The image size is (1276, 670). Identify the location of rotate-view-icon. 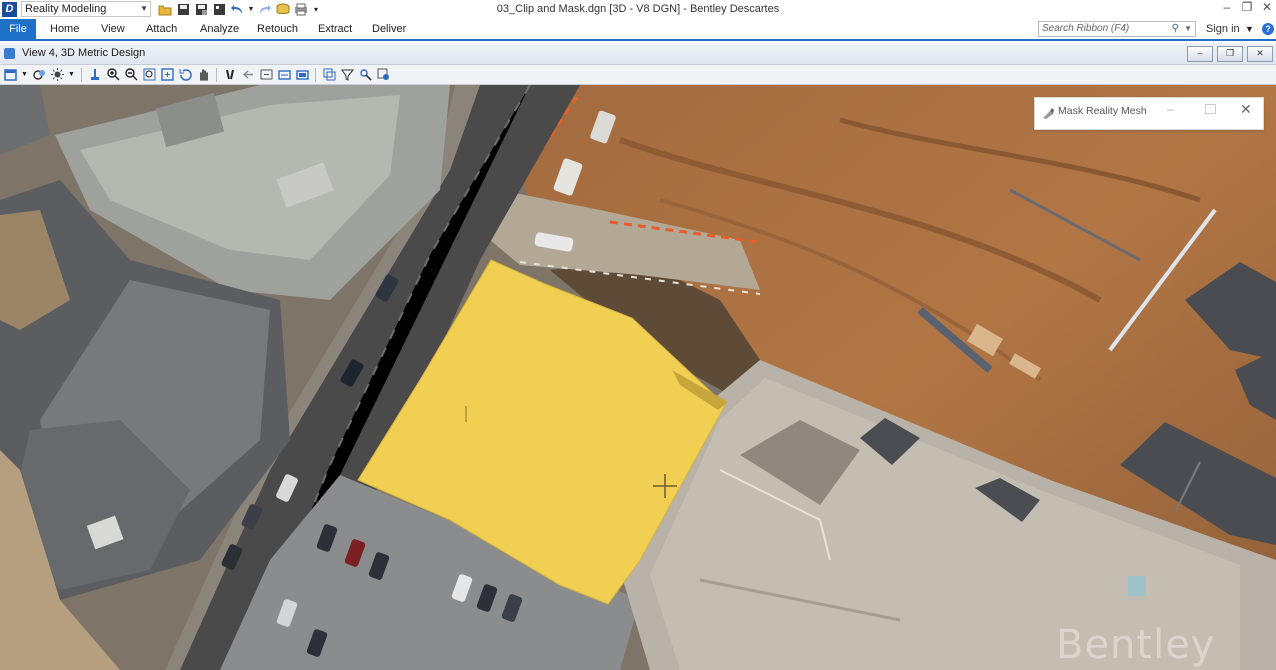
(185, 75).